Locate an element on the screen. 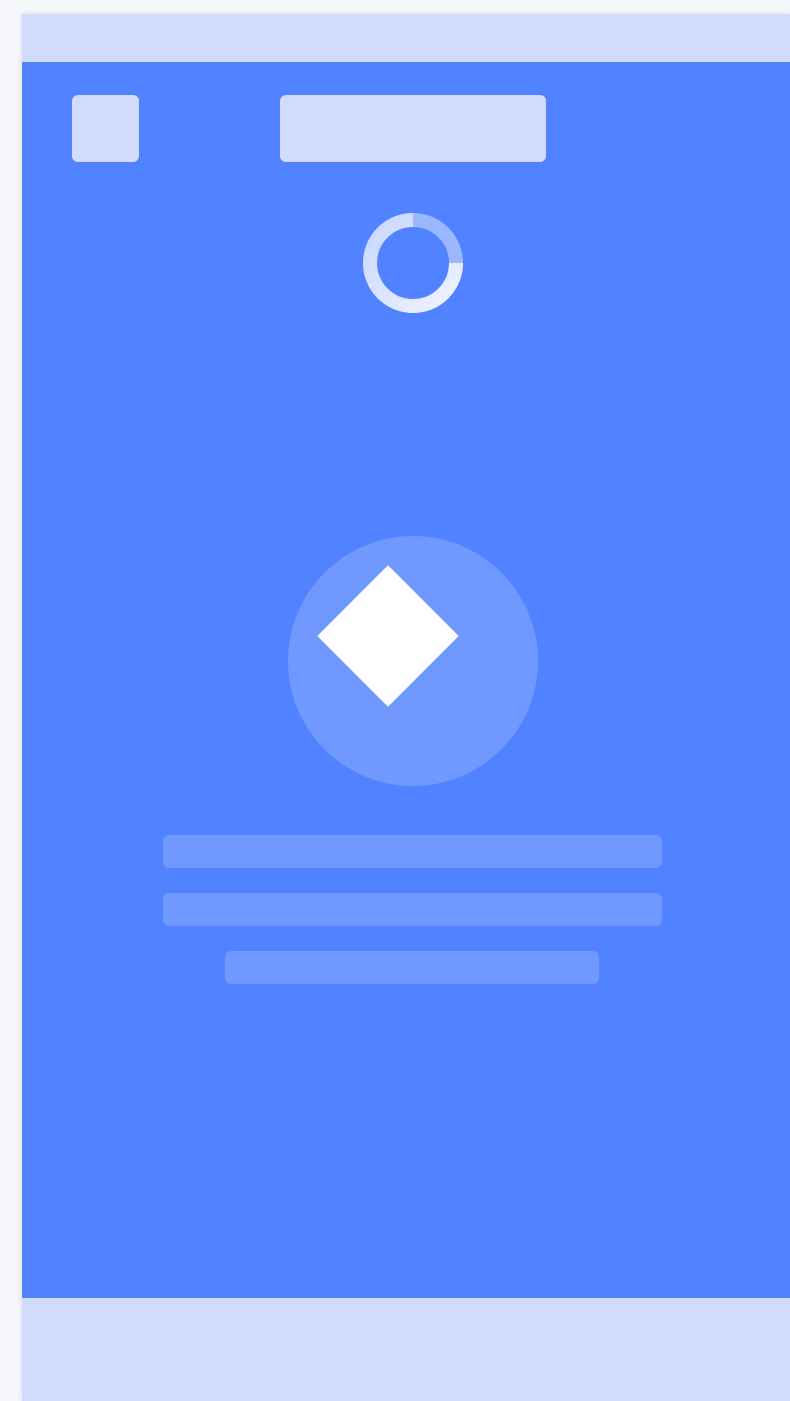  diamond-icon is located at coordinates (388, 636).